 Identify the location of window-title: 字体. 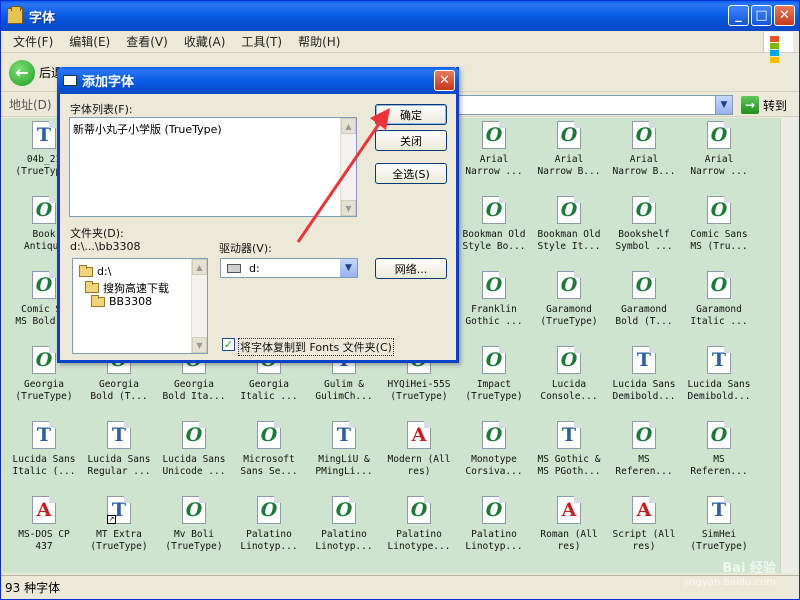
(42, 18).